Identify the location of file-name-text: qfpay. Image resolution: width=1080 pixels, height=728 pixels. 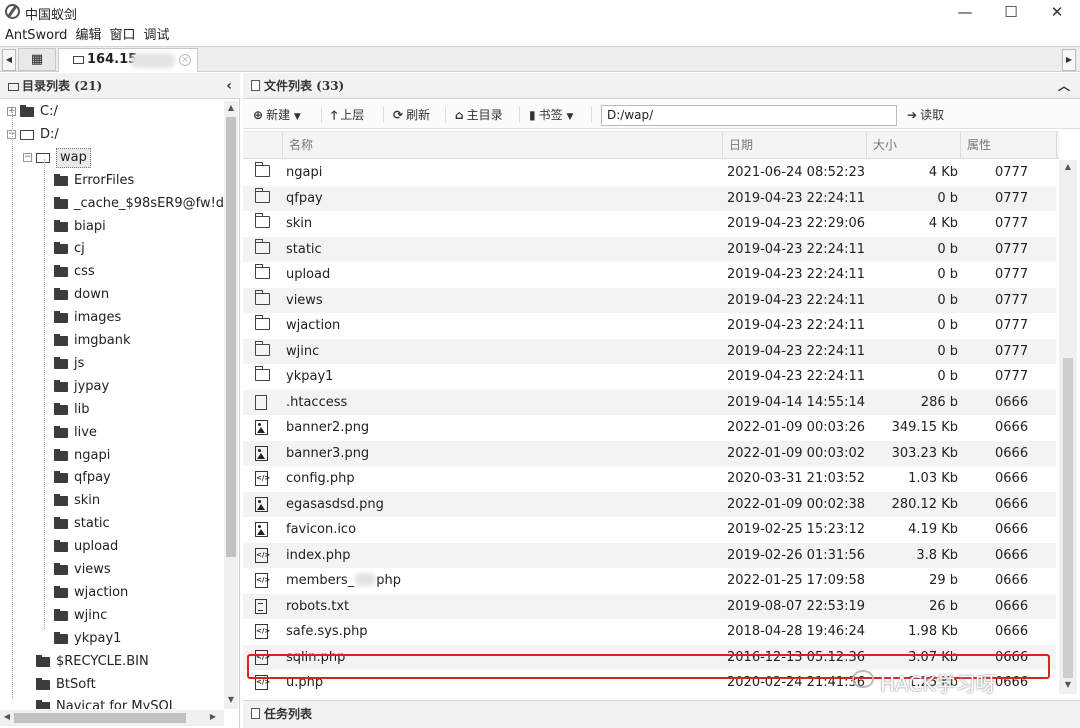
(304, 198).